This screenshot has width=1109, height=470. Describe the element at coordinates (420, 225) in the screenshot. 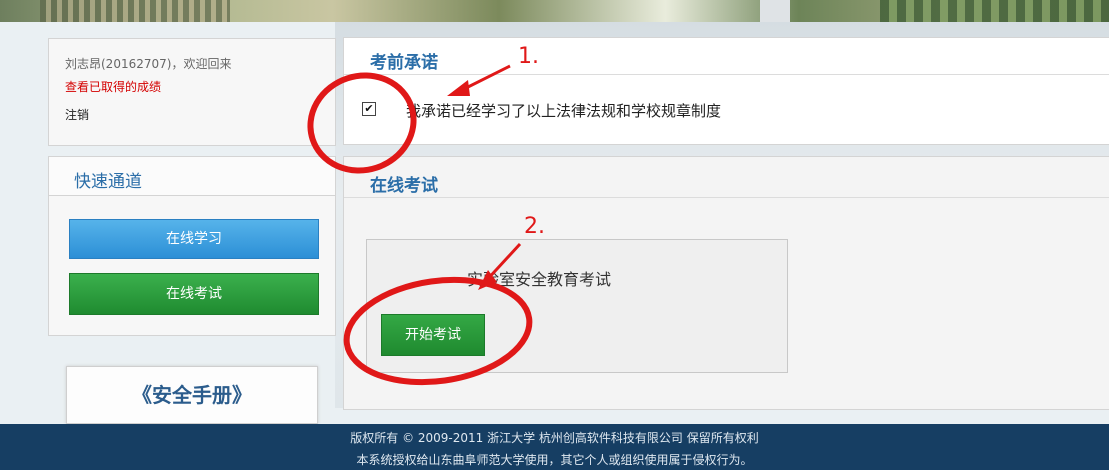

I see `annotation-overlay` at that location.